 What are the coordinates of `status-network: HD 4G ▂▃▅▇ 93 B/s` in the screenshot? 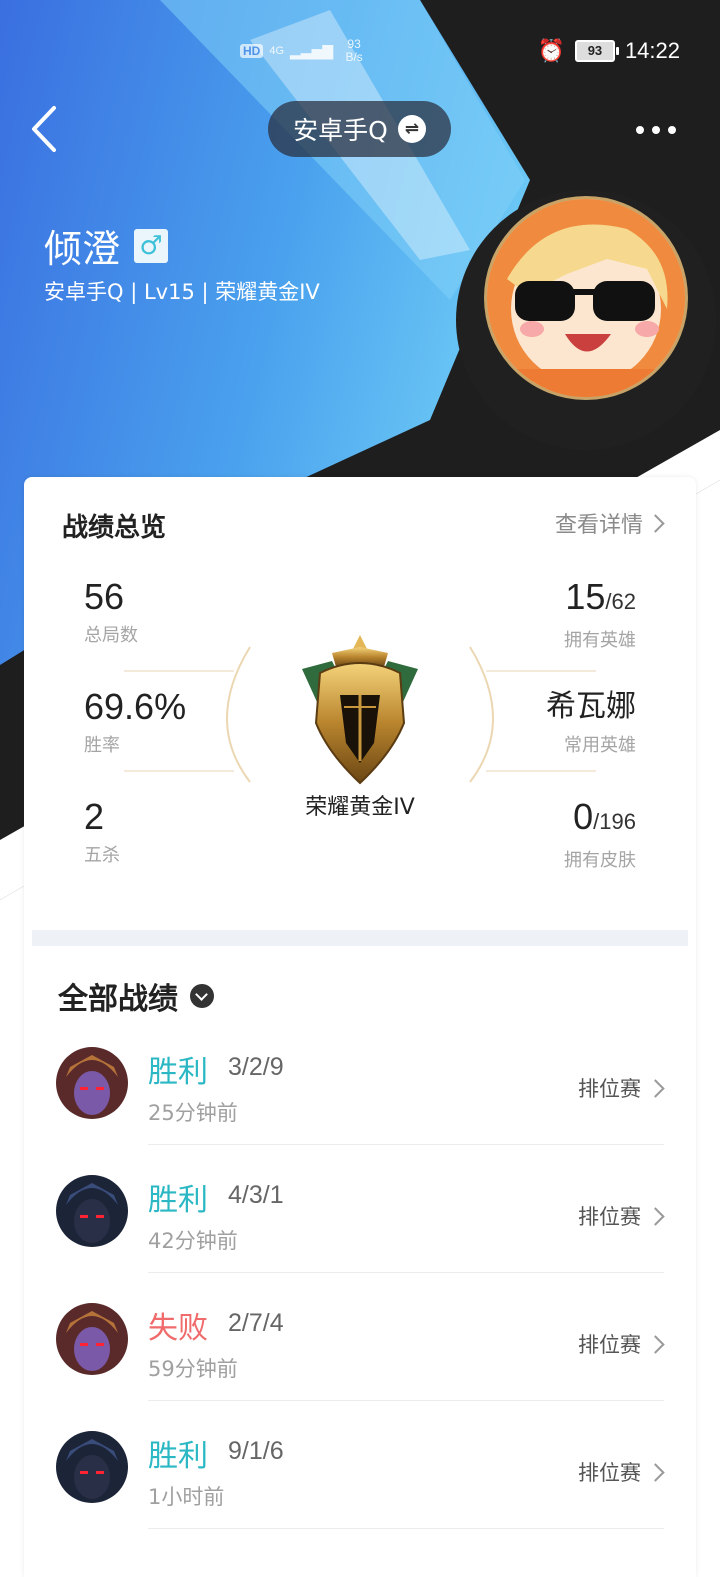 It's located at (304, 51).